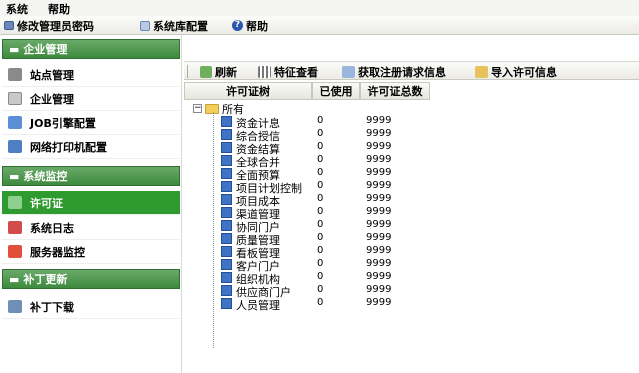 The width and height of the screenshot is (639, 373). Describe the element at coordinates (404, 135) in the screenshot. I see `table-row: 综合授信 0 9999` at that location.